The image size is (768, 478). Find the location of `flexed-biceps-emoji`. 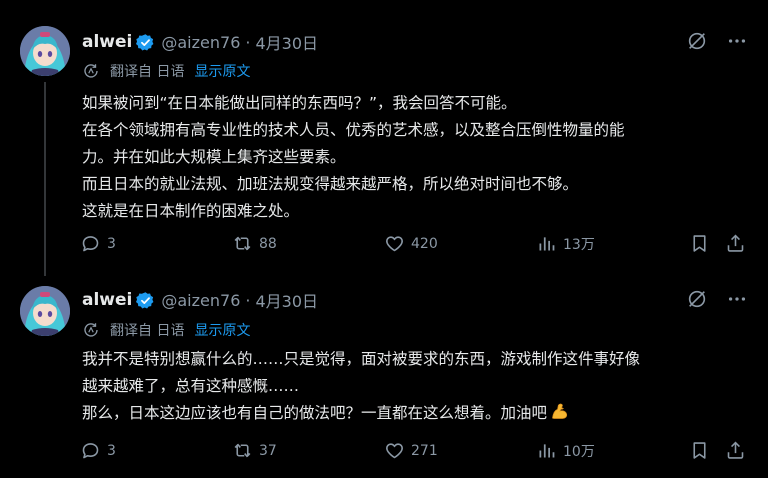

flexed-biceps-emoji is located at coordinates (560, 415).